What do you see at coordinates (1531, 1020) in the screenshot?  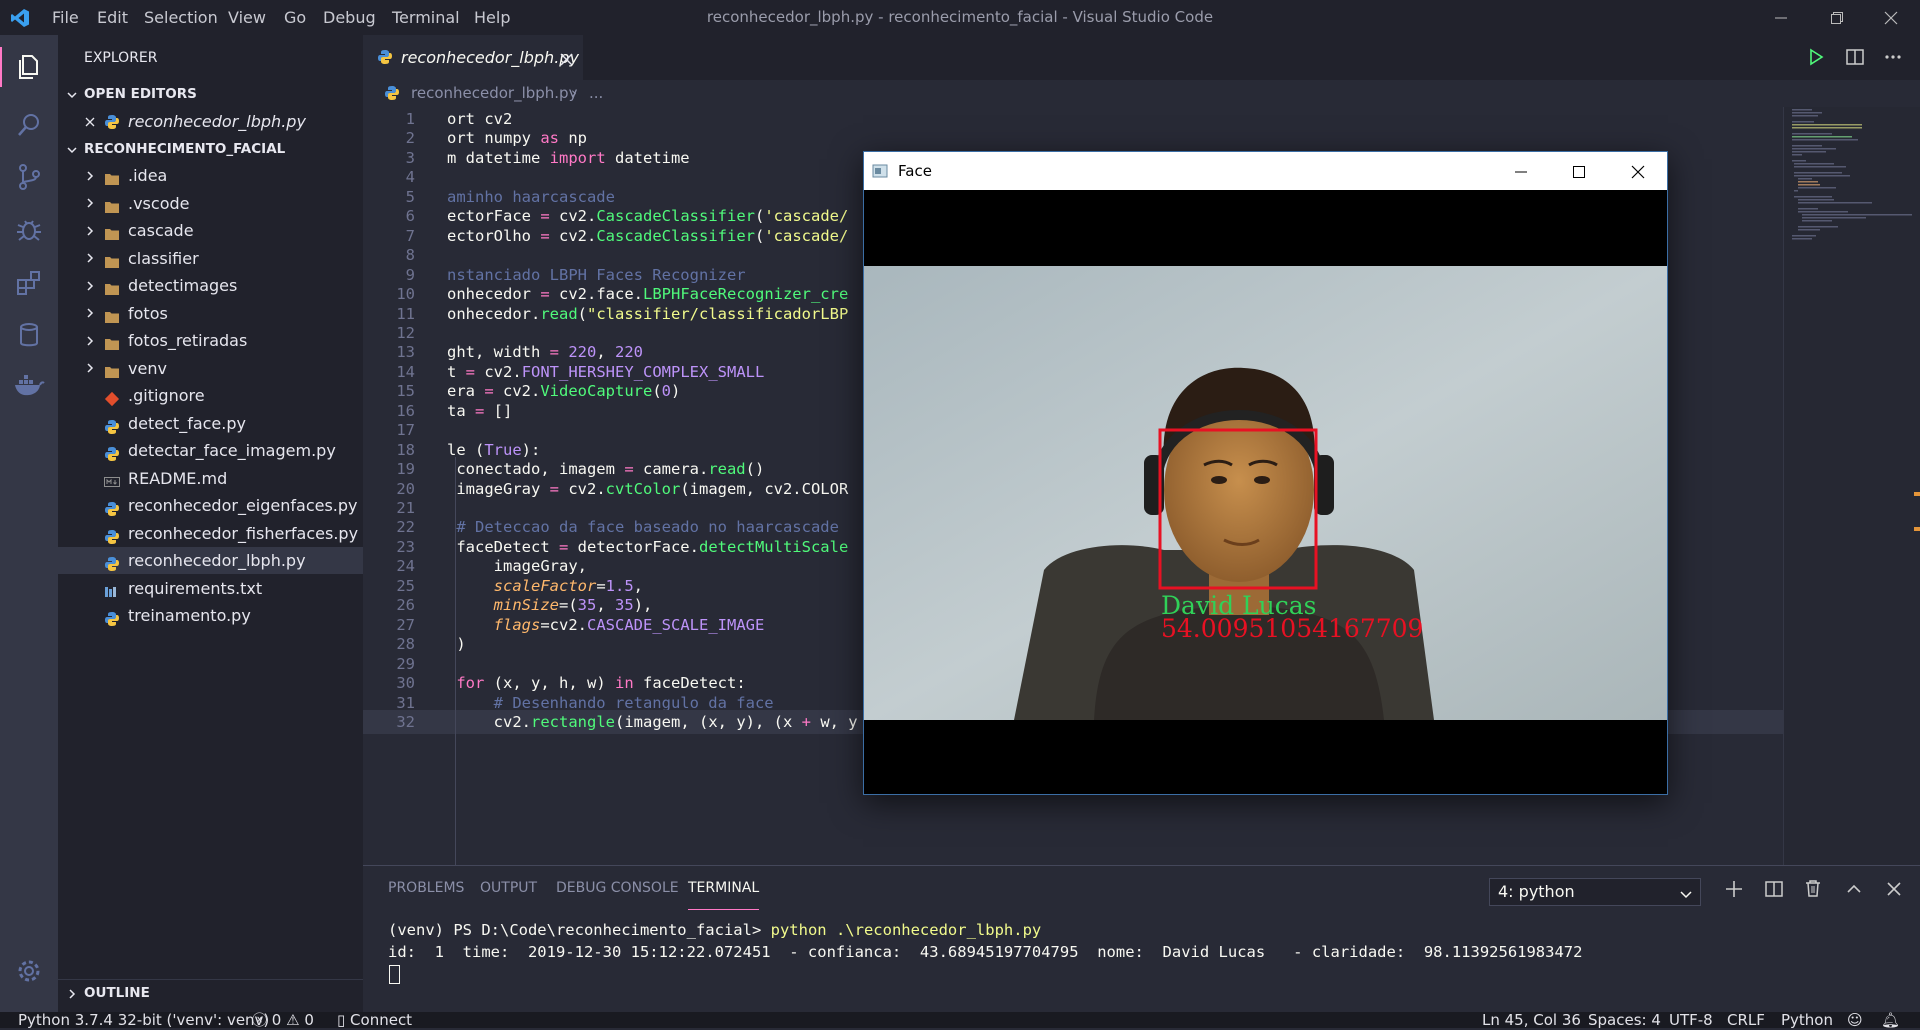 I see `cursor-position: Ln 45, Col 36` at bounding box center [1531, 1020].